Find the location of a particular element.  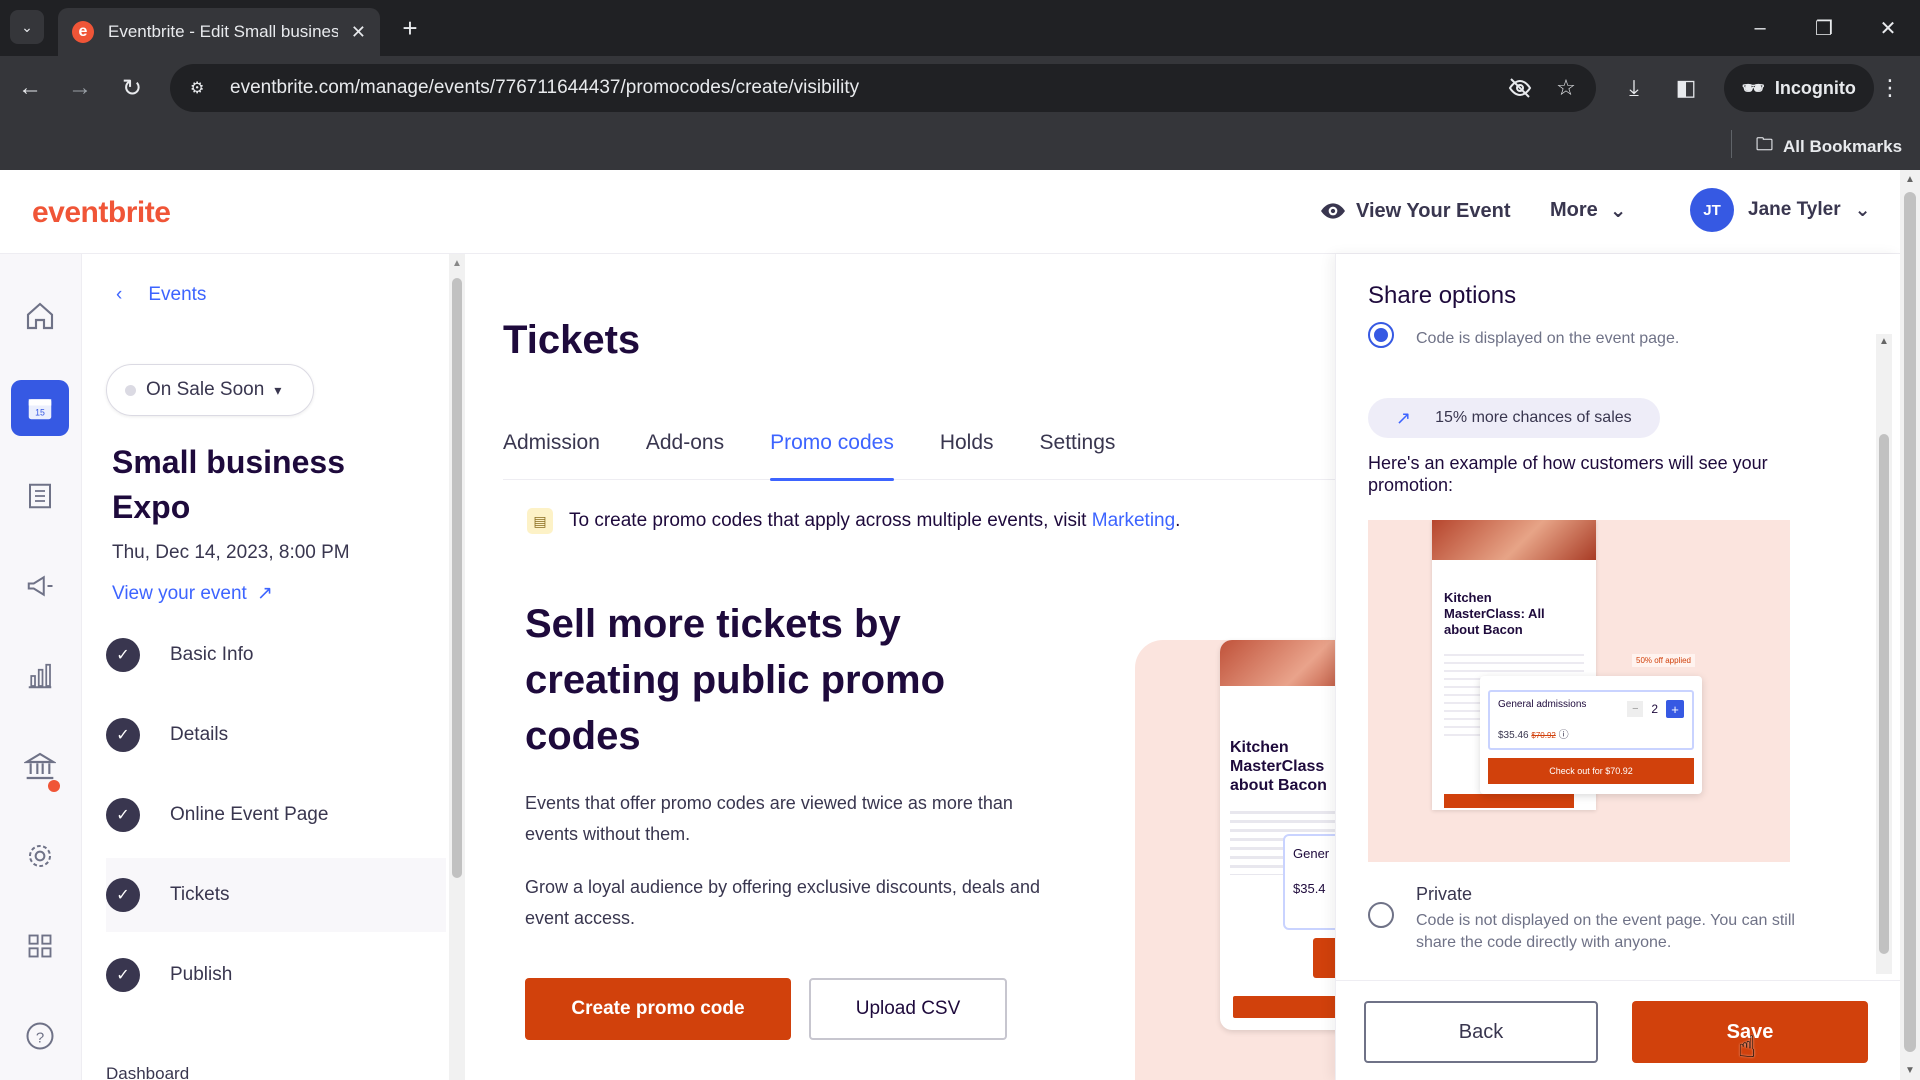

event-status-dropdown: On Sale Soon ▾ is located at coordinates (210, 390).